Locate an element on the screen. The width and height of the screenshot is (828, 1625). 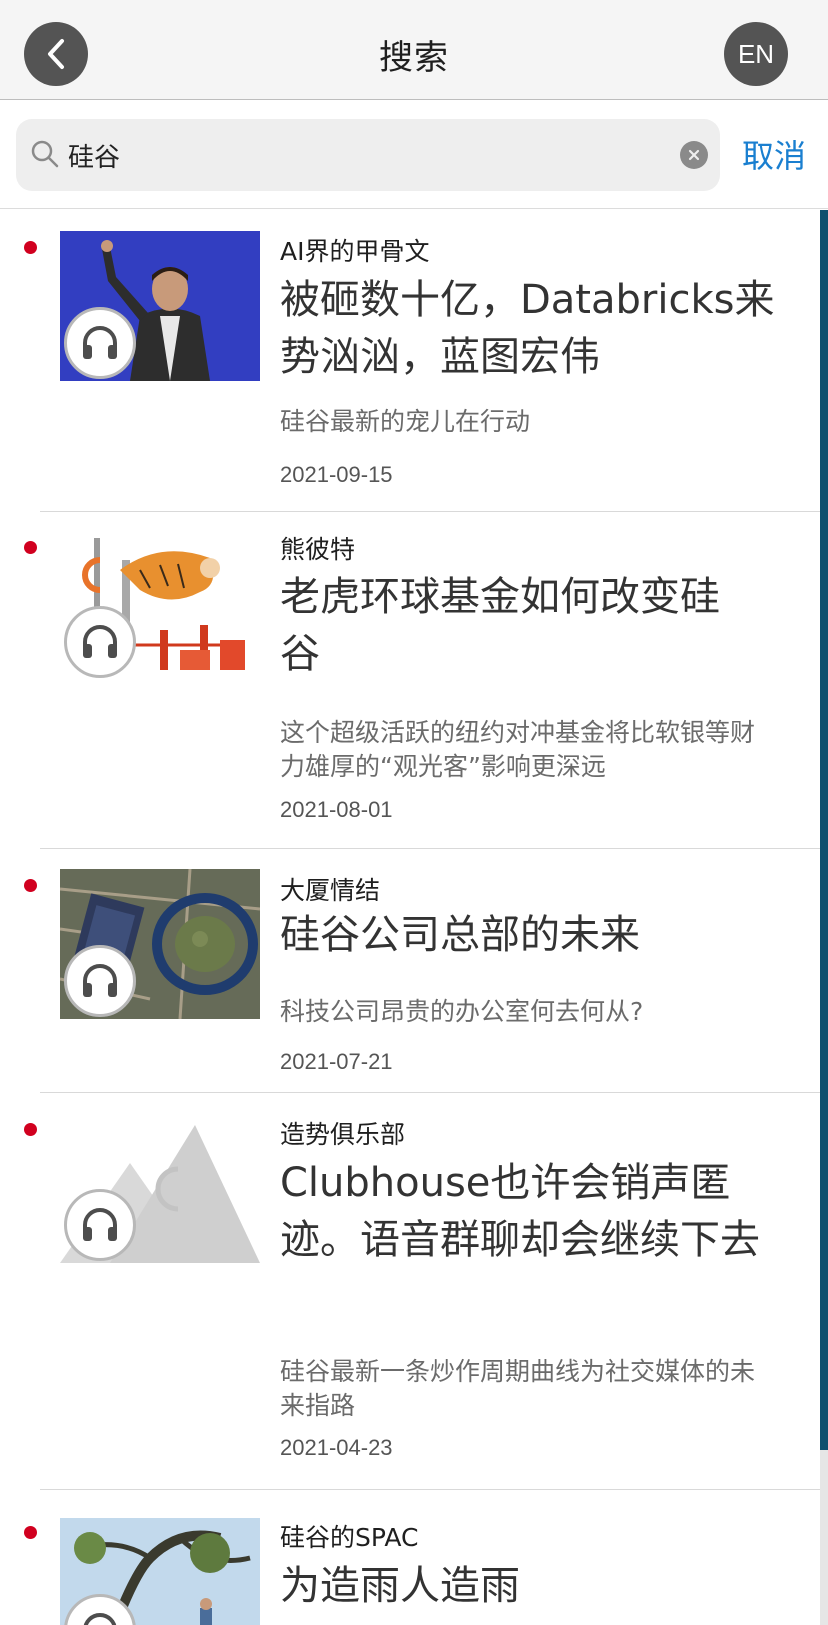
article-headline: 硅谷公司总部的未来 is located at coordinates (530, 935).